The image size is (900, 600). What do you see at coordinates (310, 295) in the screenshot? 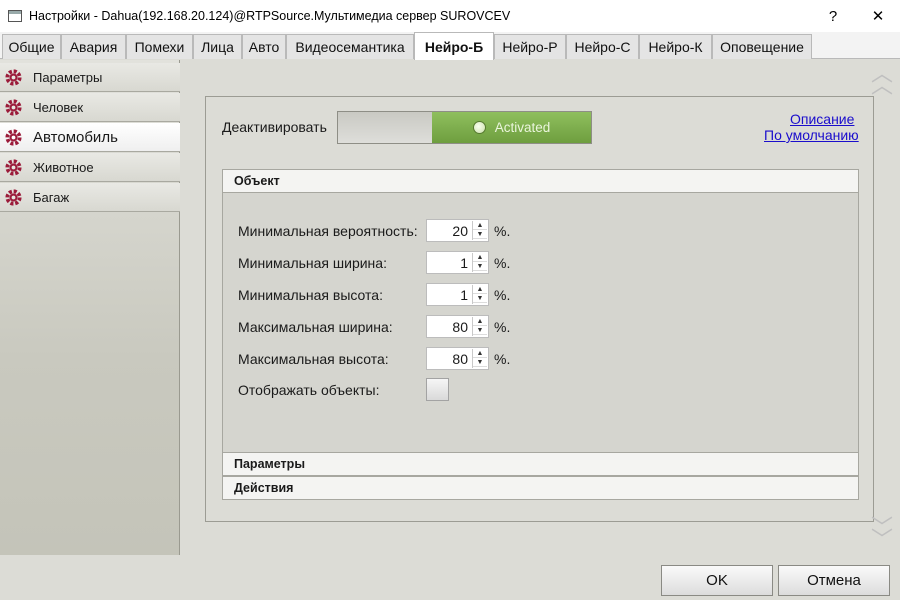
I see `field-label: Минимальная высота:` at bounding box center [310, 295].